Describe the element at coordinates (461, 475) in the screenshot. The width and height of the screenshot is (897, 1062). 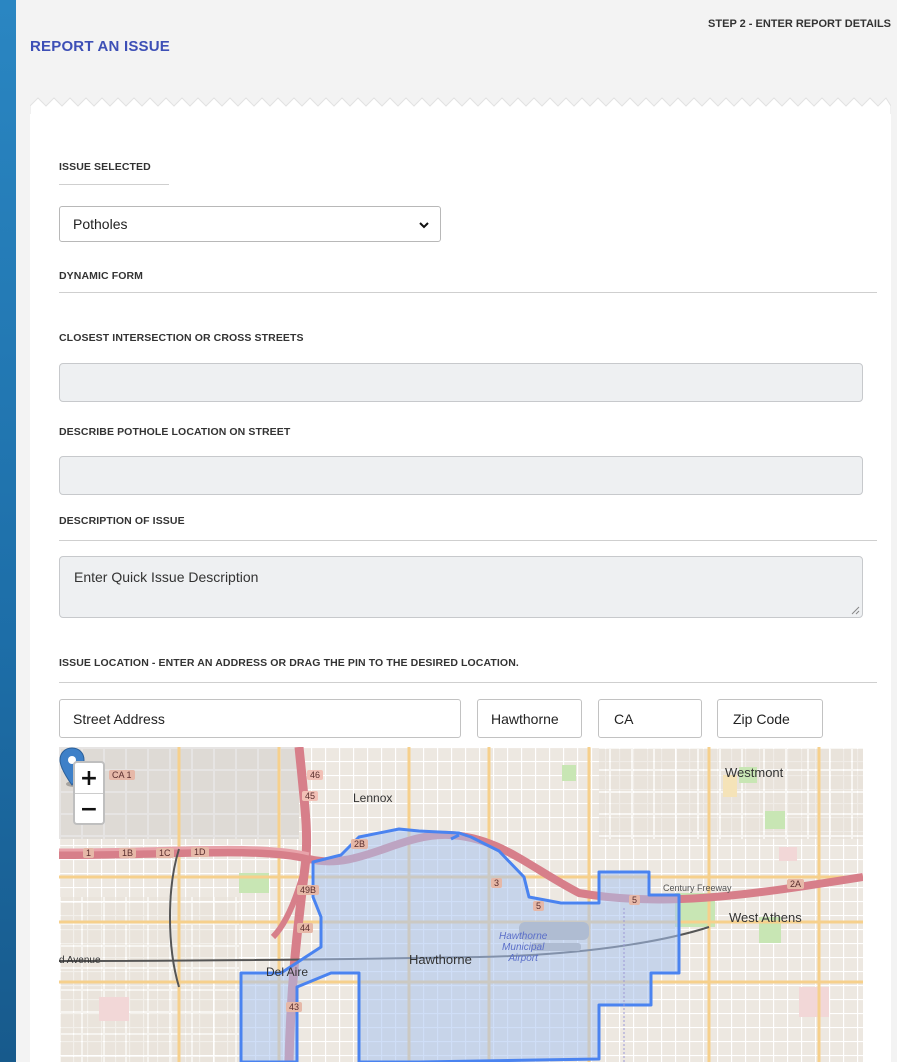
I see `pothole-location-input` at that location.